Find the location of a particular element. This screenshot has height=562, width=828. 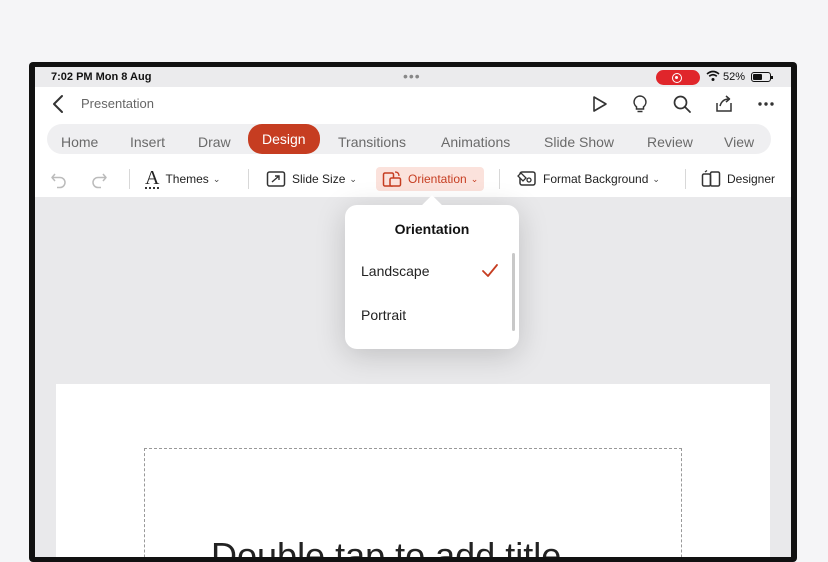

slide-size-icon is located at coordinates (276, 179).